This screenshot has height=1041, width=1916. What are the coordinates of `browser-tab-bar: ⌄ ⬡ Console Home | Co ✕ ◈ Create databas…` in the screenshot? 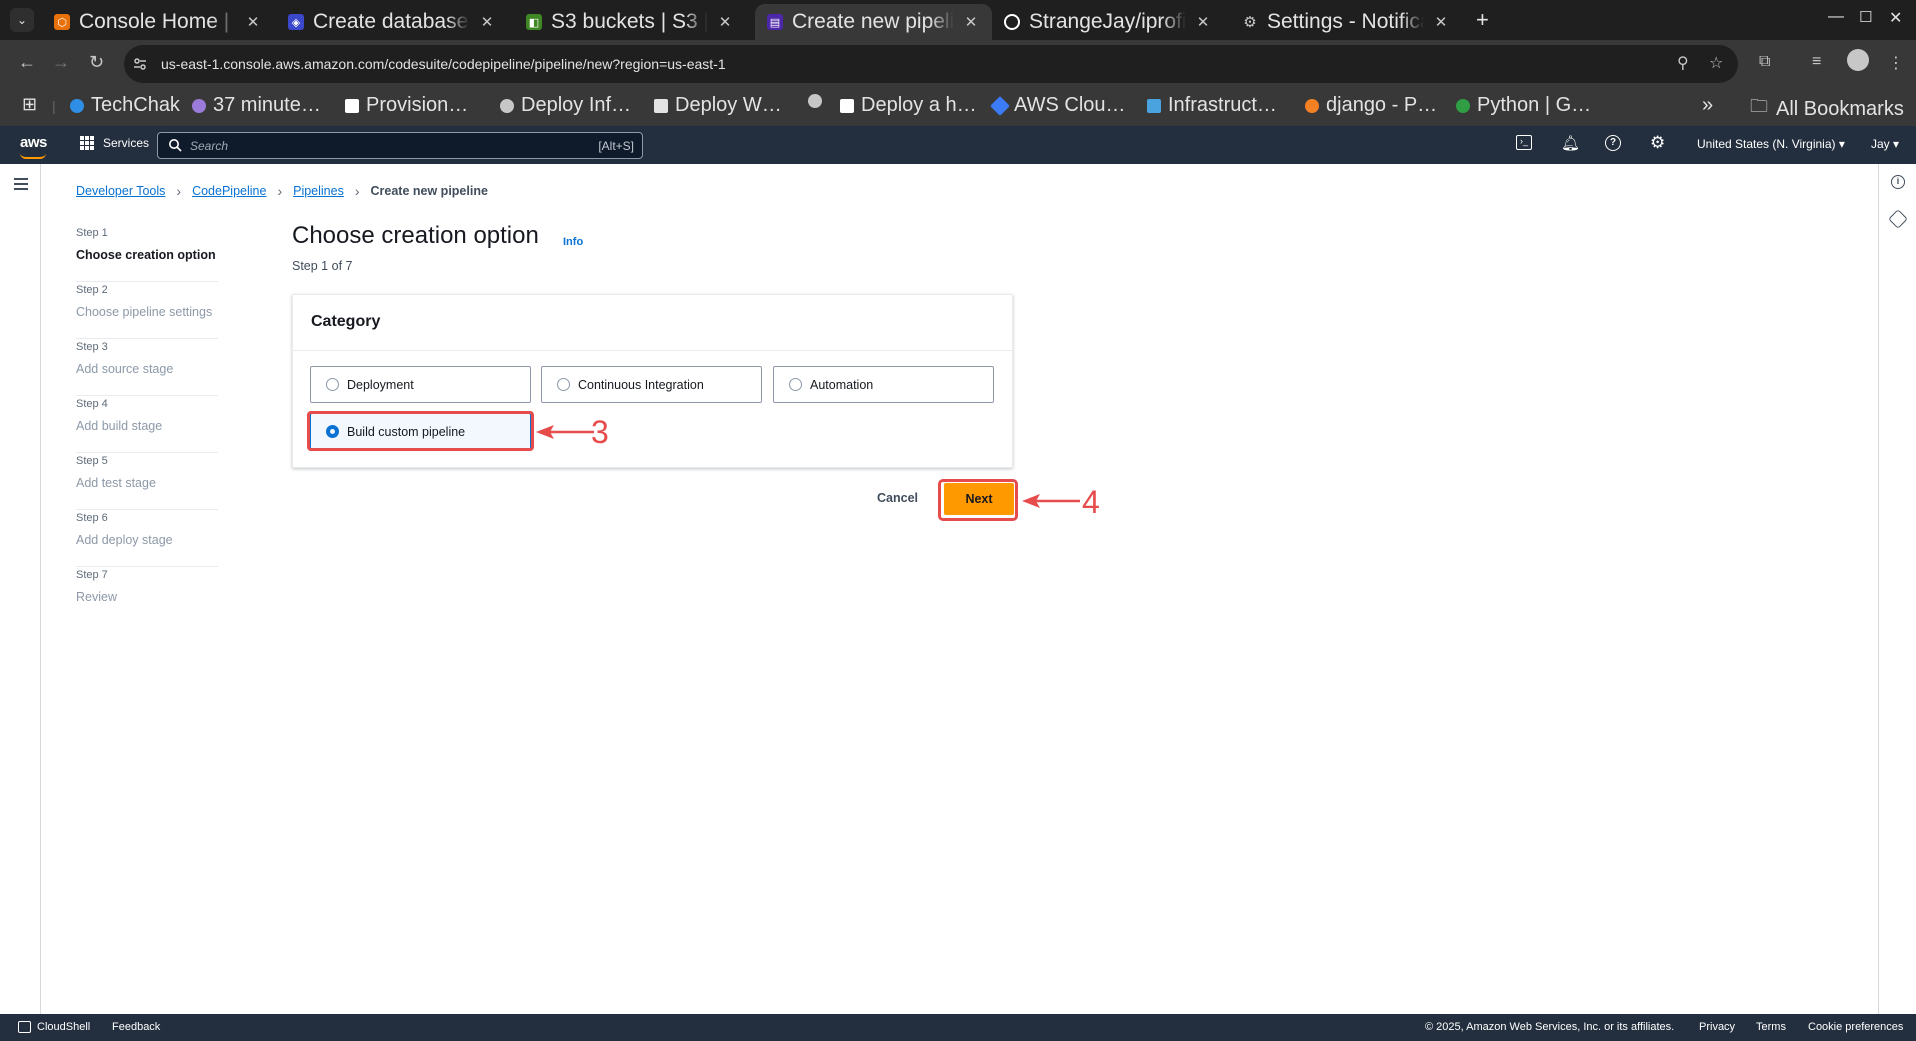 It's located at (958, 20).